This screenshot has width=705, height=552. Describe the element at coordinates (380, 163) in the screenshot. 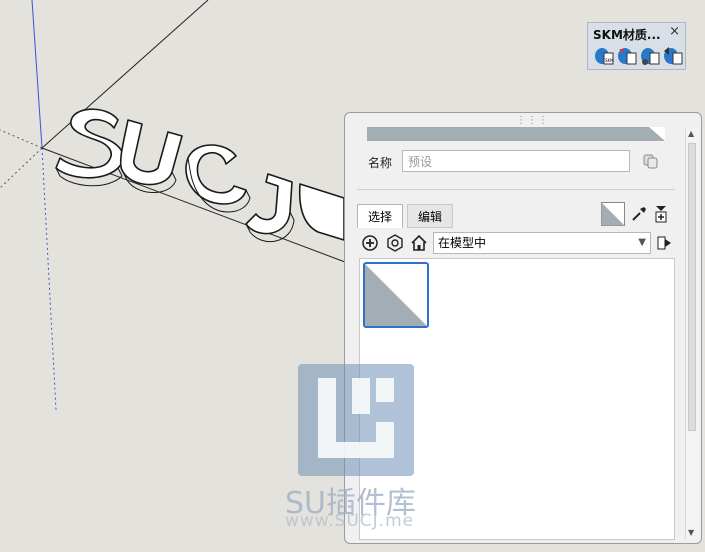

I see `name-label: 名称` at that location.